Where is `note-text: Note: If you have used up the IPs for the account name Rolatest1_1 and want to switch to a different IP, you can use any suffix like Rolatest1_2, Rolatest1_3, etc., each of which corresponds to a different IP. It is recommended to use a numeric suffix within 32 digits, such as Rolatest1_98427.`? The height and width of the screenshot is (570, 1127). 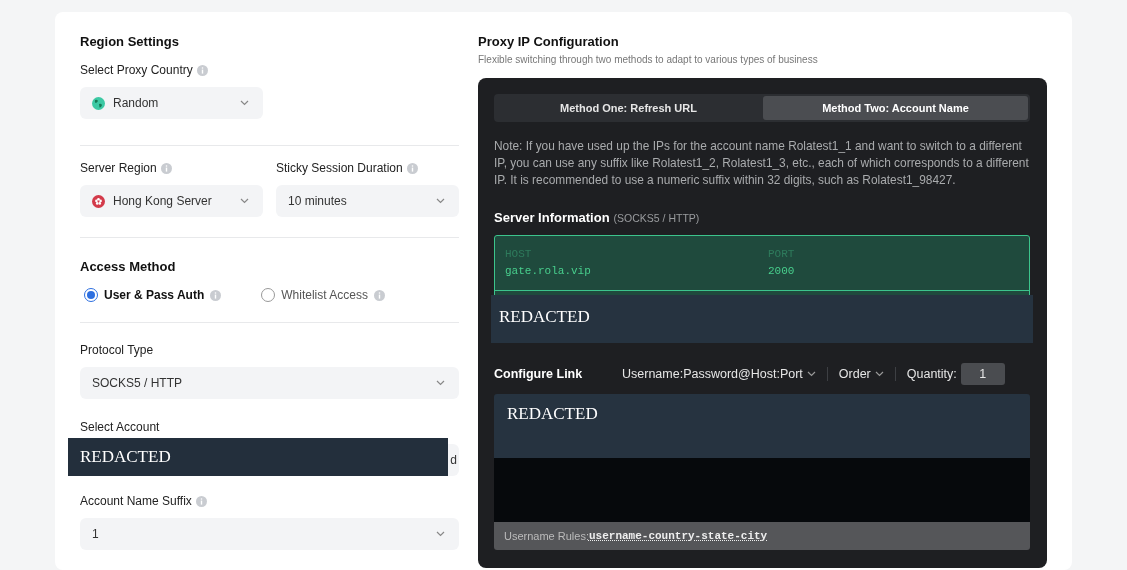
note-text: Note: If you have used up the IPs for the account name Rolatest1_1 and want to switch to a different IP, you can use any suffix like Rolatest1_2, Rolatest1_3, etc., each of which corresponds to a different IP. It is recommended to use a numeric suffix within 32 digits, such as Rolatest1_98427. is located at coordinates (762, 163).